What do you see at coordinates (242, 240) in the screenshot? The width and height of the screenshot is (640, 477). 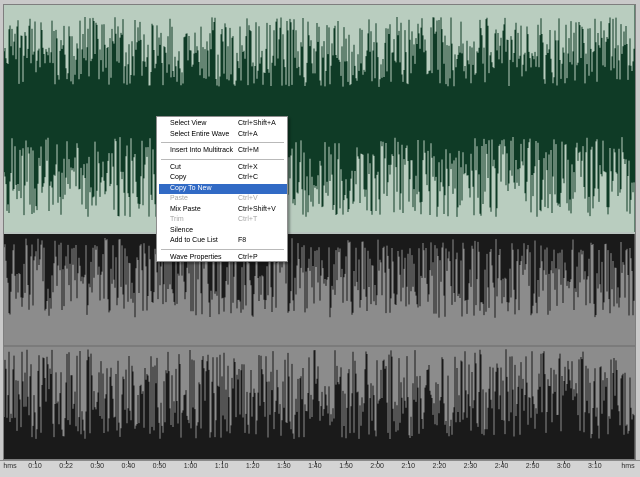 I see `menu-item-shortcut: F8` at bounding box center [242, 240].